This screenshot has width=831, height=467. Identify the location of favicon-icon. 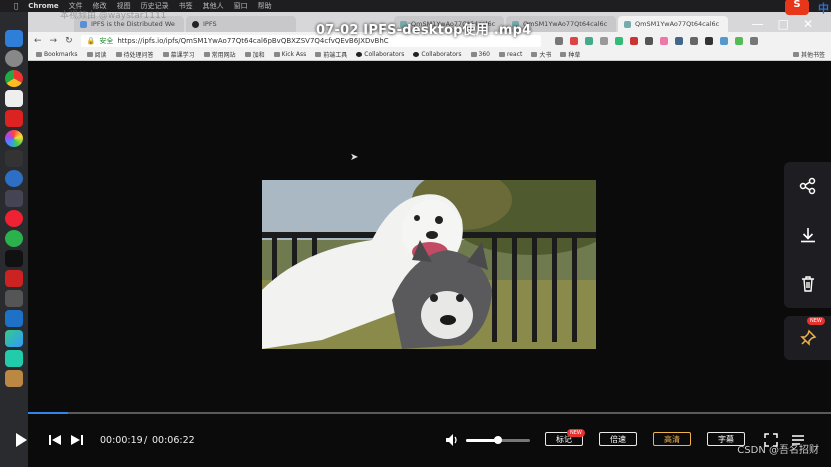
(195, 24).